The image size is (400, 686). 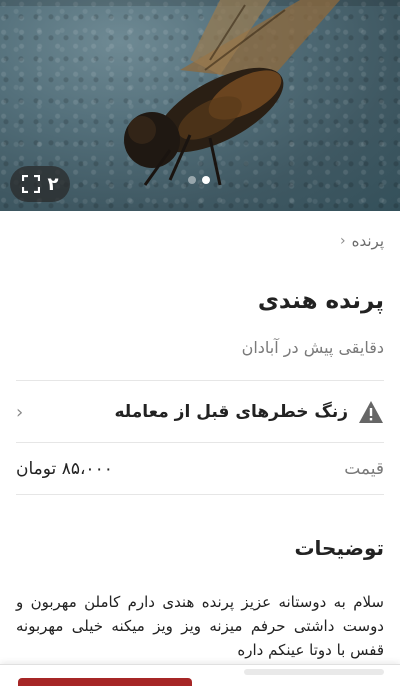 I want to click on breadcrumb: پرنده ‹, so click(x=362, y=241).